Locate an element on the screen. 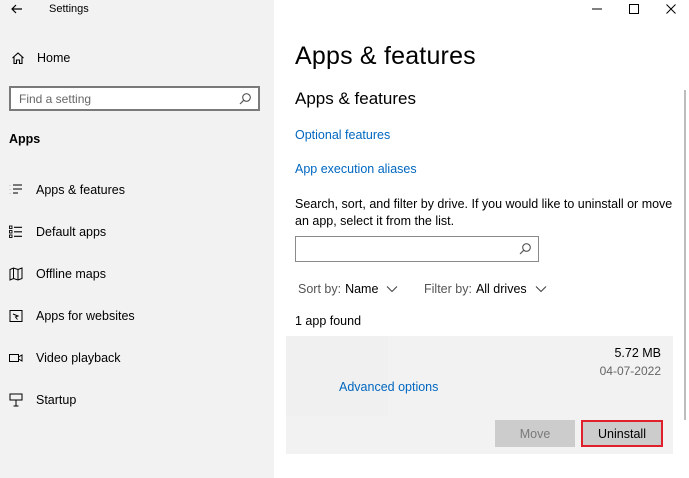  page-title: Apps & features is located at coordinates (385, 56).